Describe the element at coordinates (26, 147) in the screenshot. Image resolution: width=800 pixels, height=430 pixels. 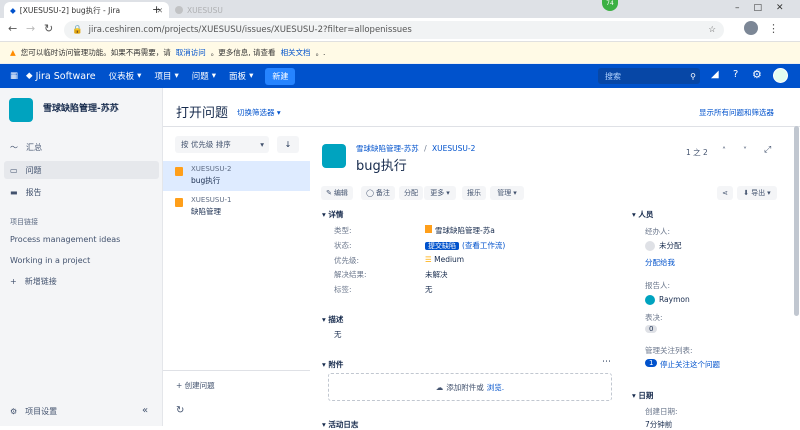
I see `sidebar-item-summary: 〜汇总` at that location.